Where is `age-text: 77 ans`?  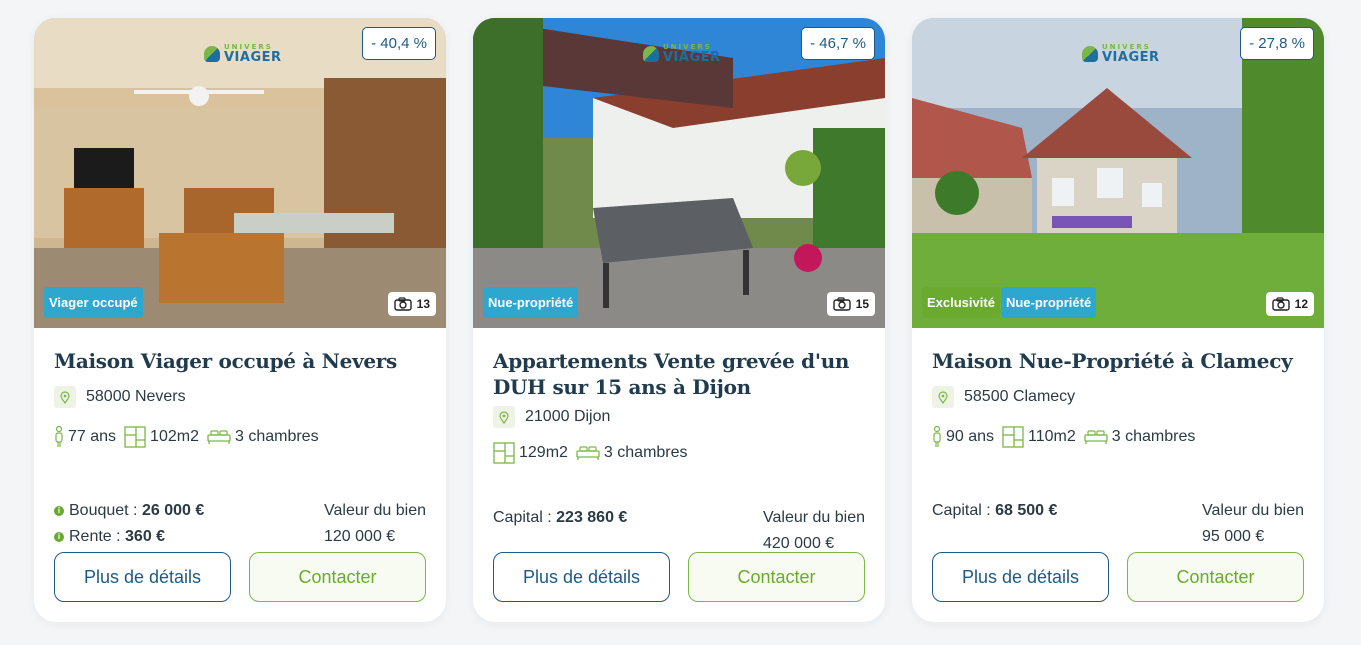 age-text: 77 ans is located at coordinates (92, 436).